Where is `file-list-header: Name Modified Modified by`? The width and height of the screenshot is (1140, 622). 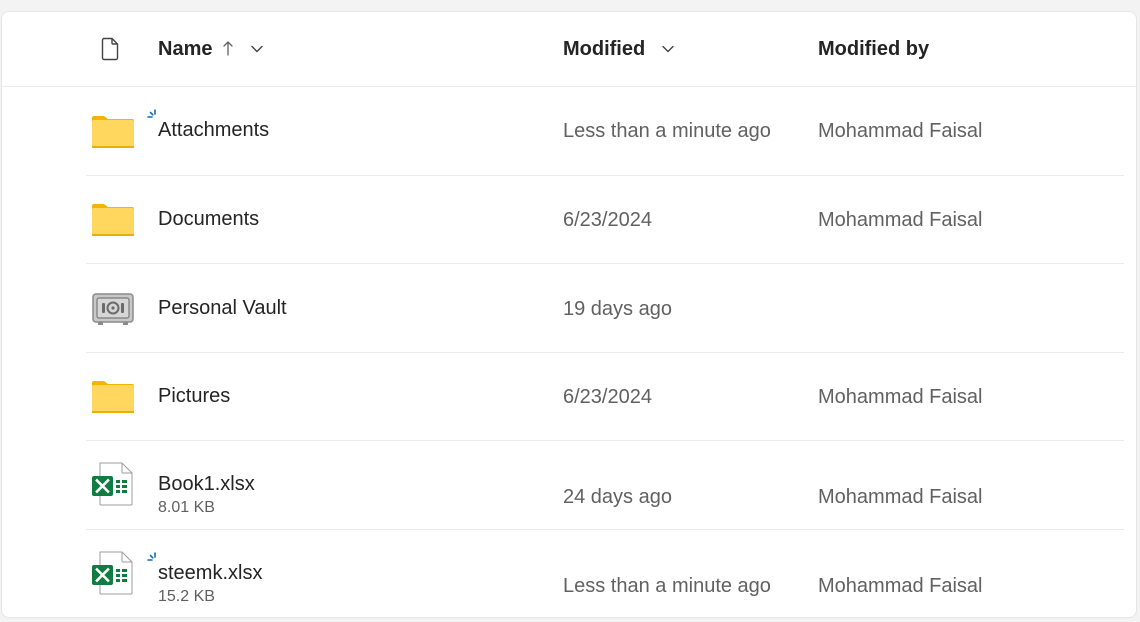 file-list-header: Name Modified Modified by is located at coordinates (569, 49).